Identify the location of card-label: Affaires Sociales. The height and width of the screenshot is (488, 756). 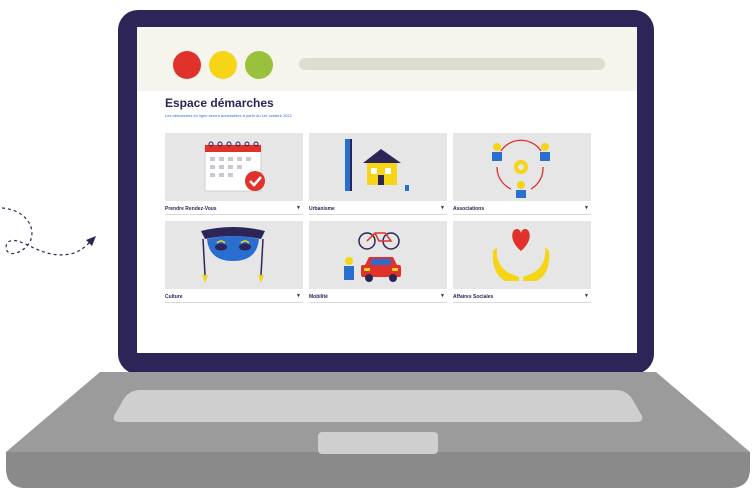
(473, 297).